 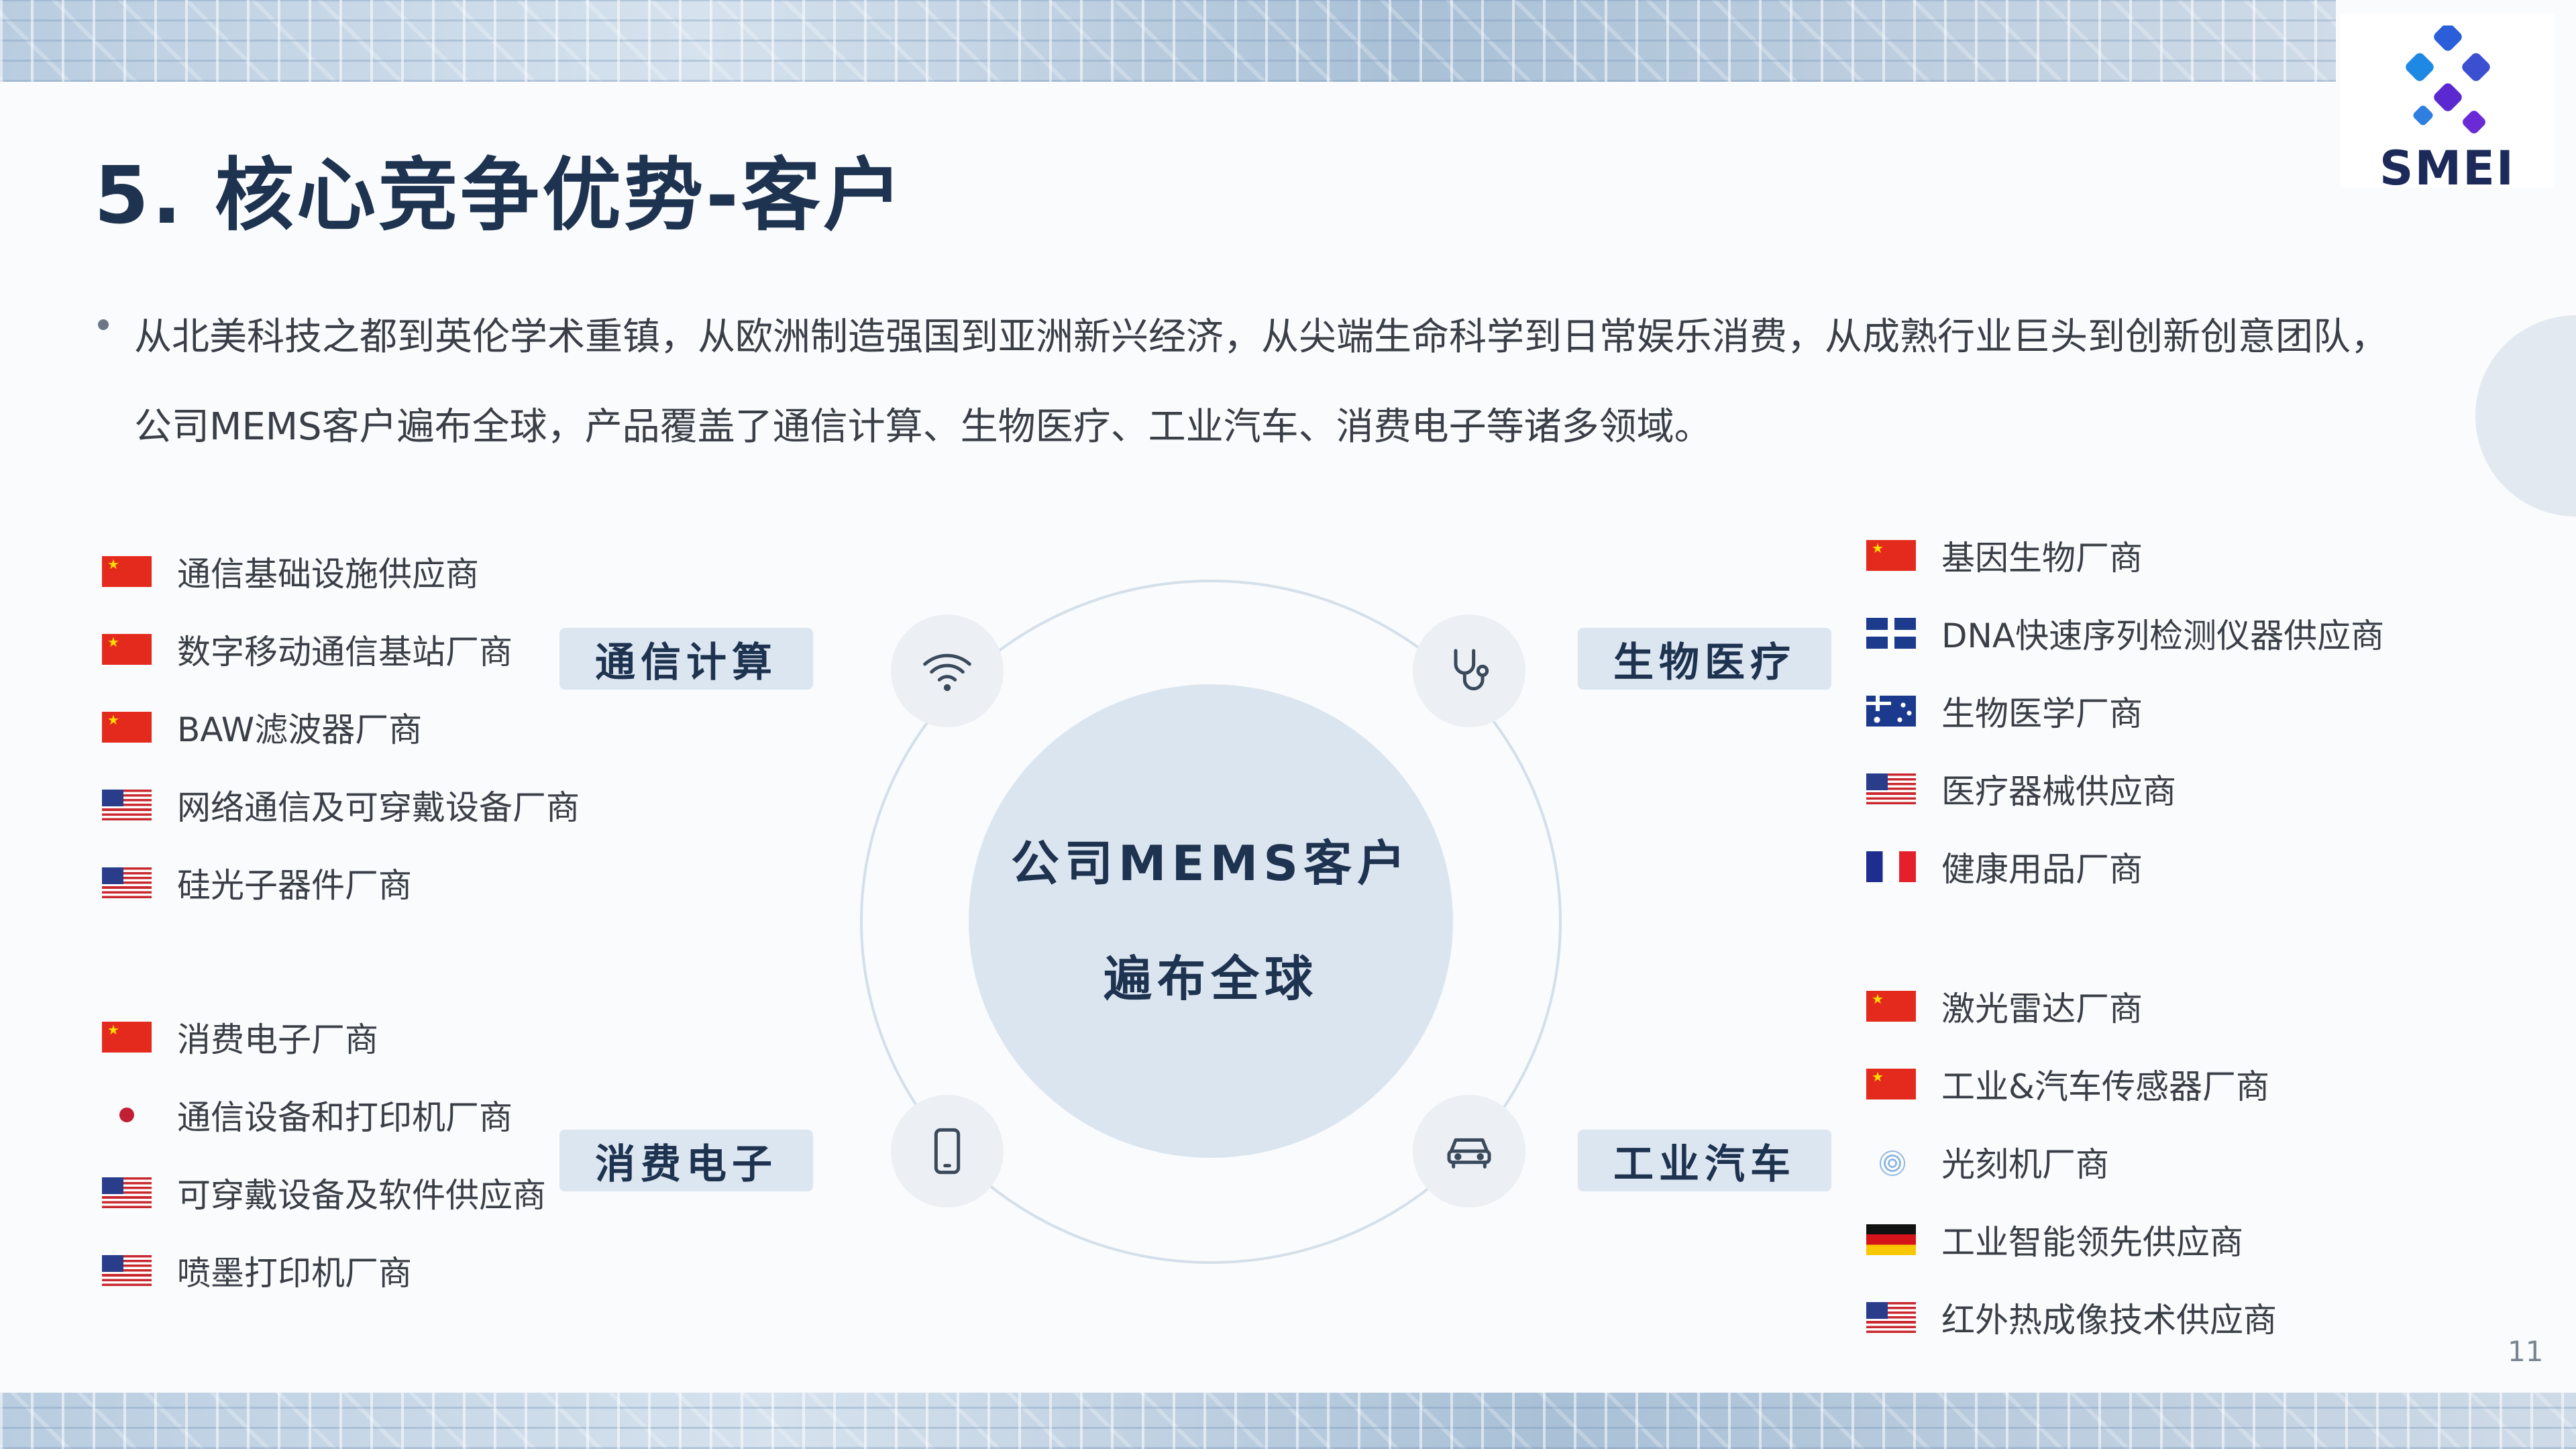 I want to click on bullet-icon, so click(x=103, y=324).